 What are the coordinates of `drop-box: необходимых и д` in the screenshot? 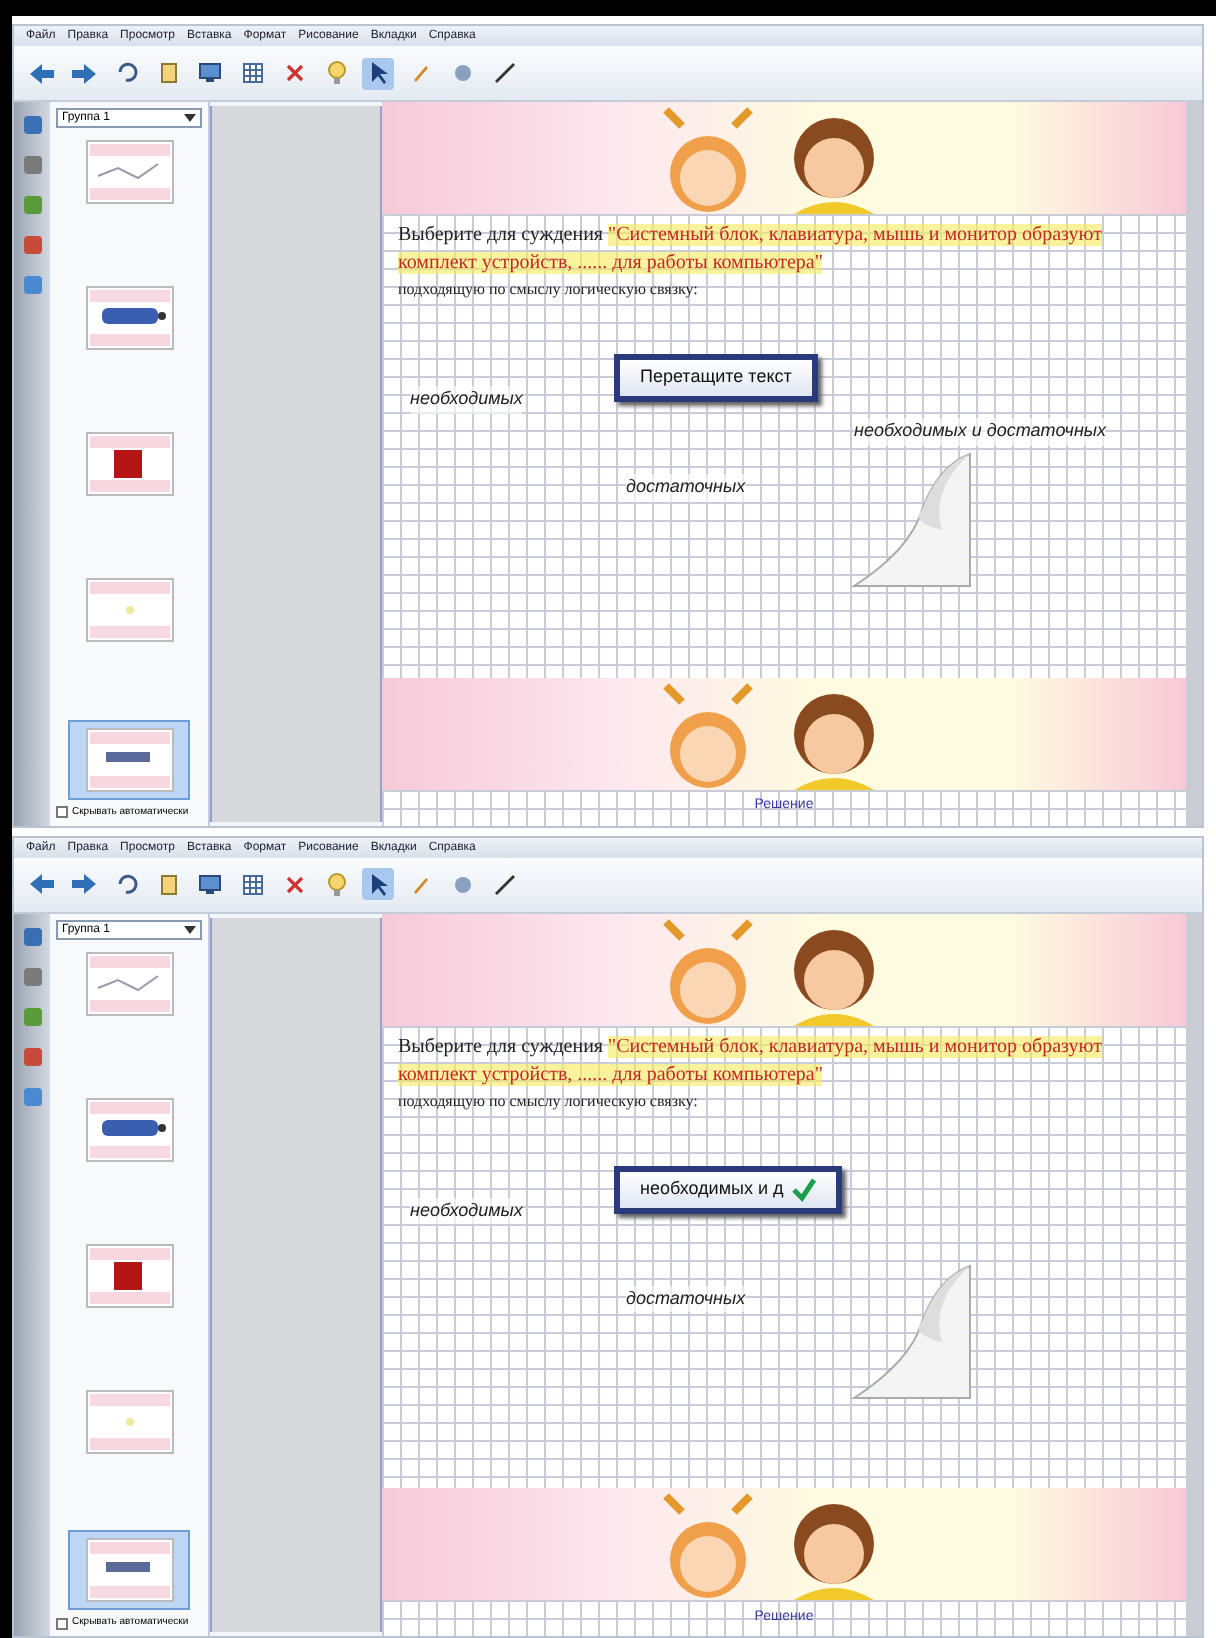 It's located at (728, 1189).